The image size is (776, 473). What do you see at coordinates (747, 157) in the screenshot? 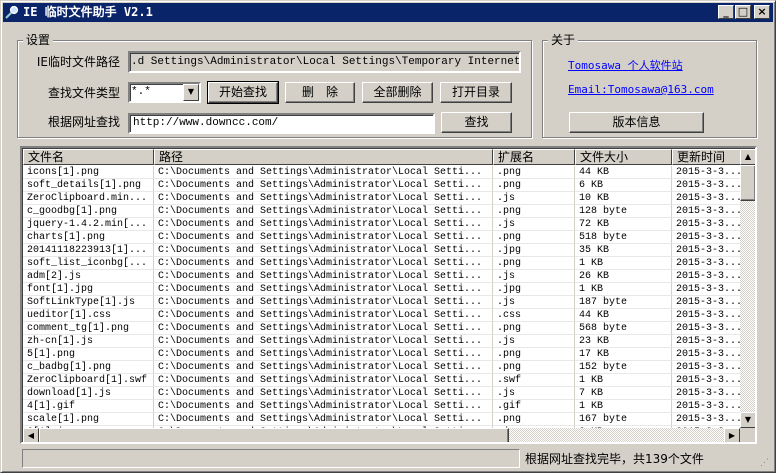
I see `scroll-up-icon: ▲` at bounding box center [747, 157].